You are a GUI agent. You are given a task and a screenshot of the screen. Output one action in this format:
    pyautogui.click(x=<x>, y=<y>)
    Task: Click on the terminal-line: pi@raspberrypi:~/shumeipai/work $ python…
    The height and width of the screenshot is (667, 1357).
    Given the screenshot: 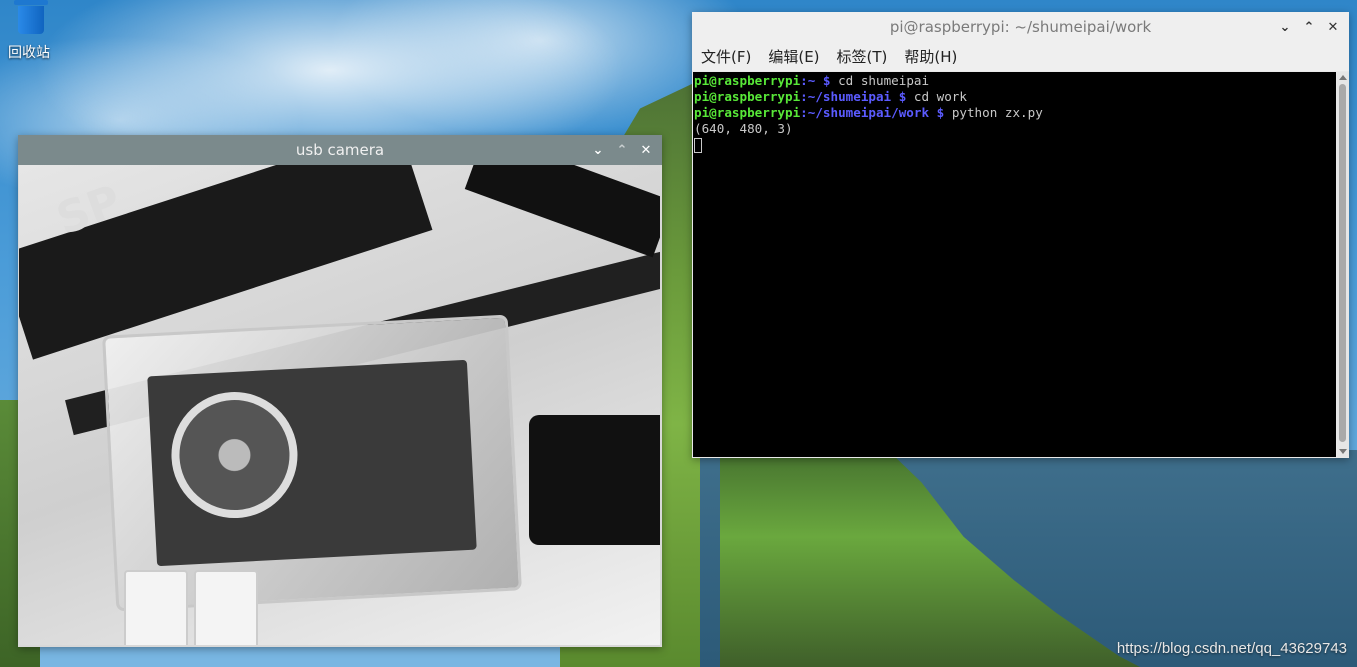 What is the action you would take?
    pyautogui.click(x=868, y=112)
    